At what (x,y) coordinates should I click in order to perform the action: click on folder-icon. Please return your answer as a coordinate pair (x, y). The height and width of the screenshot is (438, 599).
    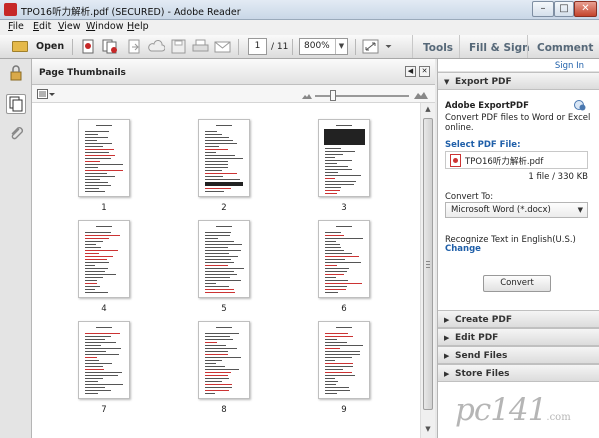
    Looking at the image, I should click on (20, 46).